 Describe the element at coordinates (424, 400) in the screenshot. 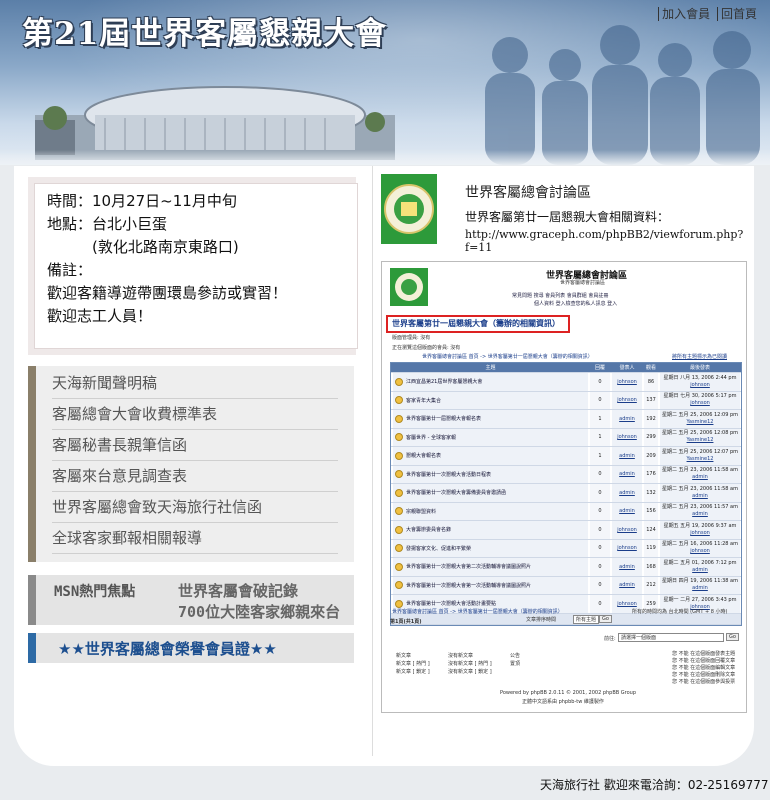

I see `shot-row-topic-text: 客家青年大集合` at that location.